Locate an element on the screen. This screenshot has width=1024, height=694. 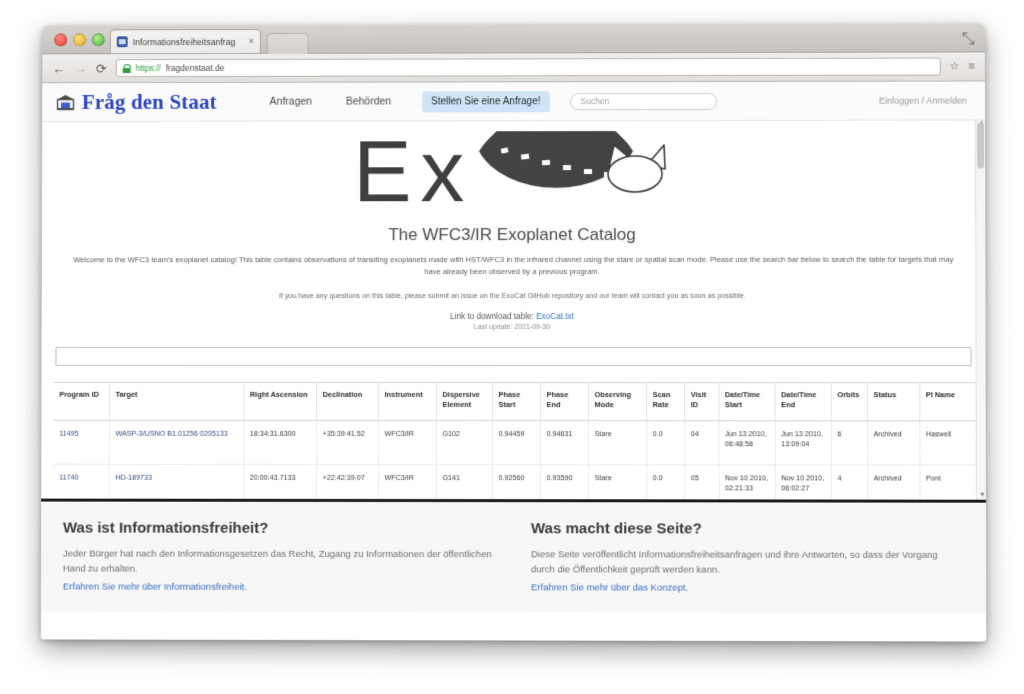
back-button: ← is located at coordinates (58, 68).